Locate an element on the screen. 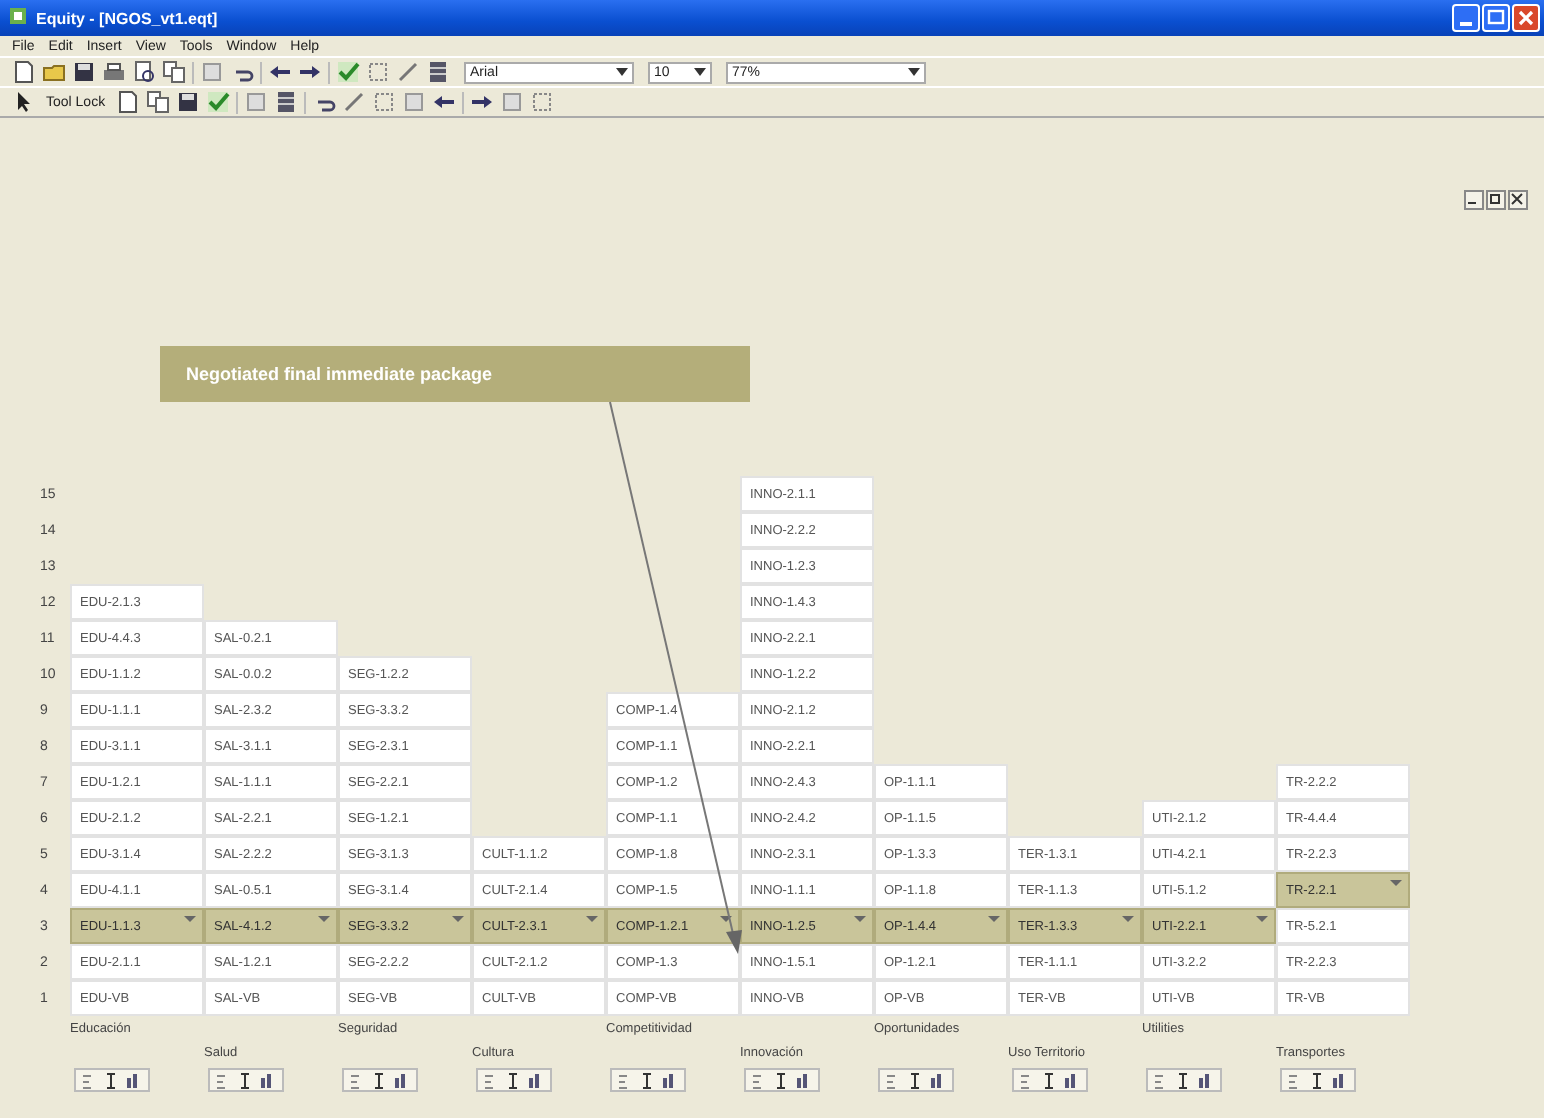 Image resolution: width=1544 pixels, height=1118 pixels. restore-icon is located at coordinates (1495, 199).